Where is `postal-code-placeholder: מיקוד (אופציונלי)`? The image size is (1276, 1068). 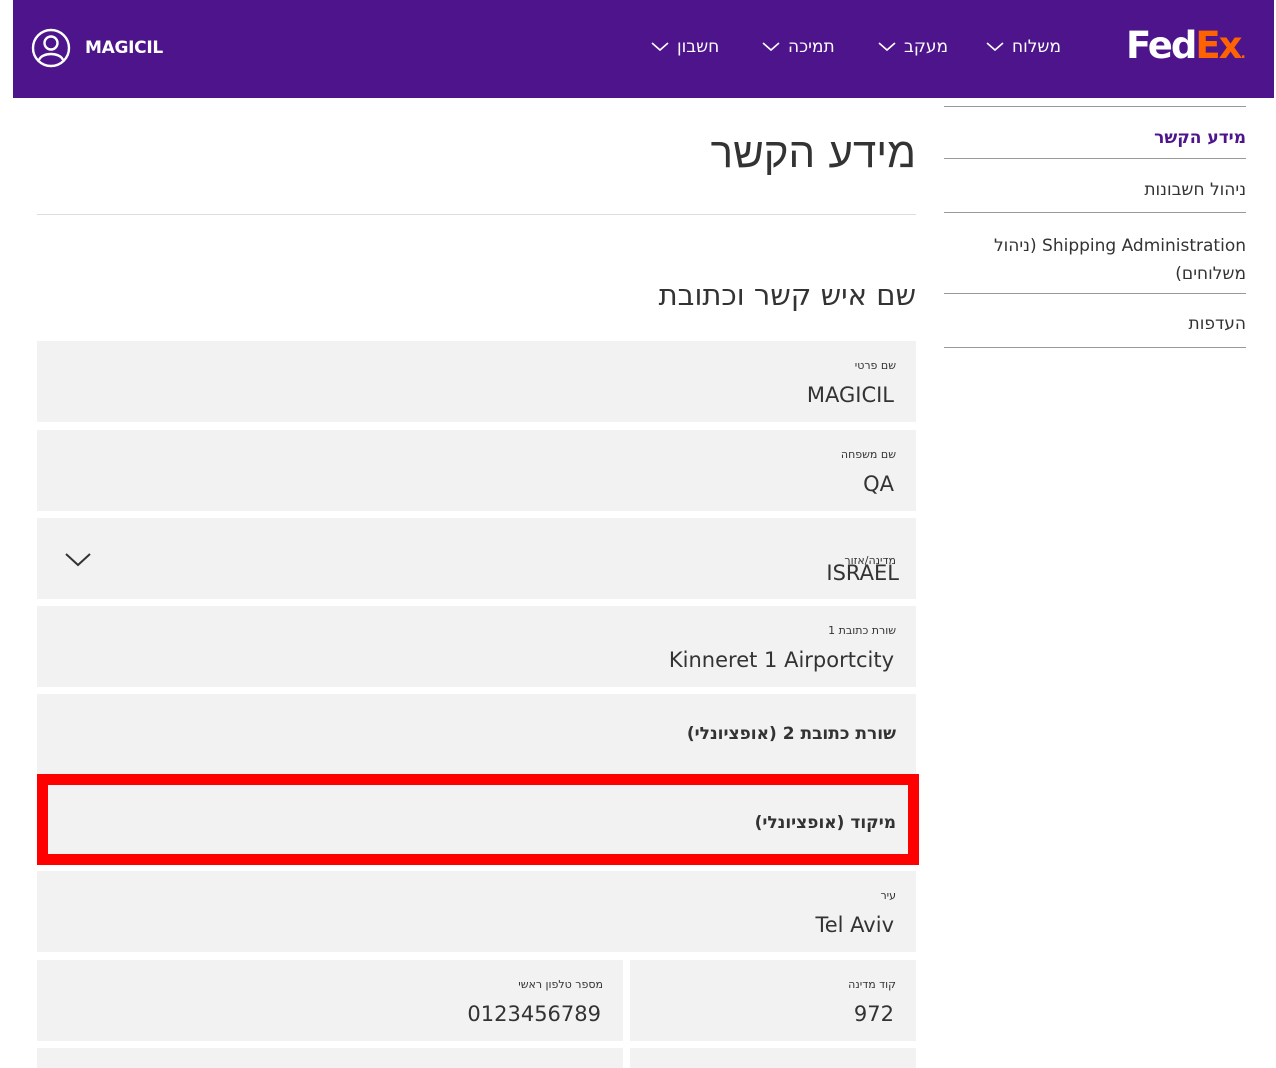
postal-code-placeholder: מיקוד (אופציונלי) is located at coordinates (825, 823).